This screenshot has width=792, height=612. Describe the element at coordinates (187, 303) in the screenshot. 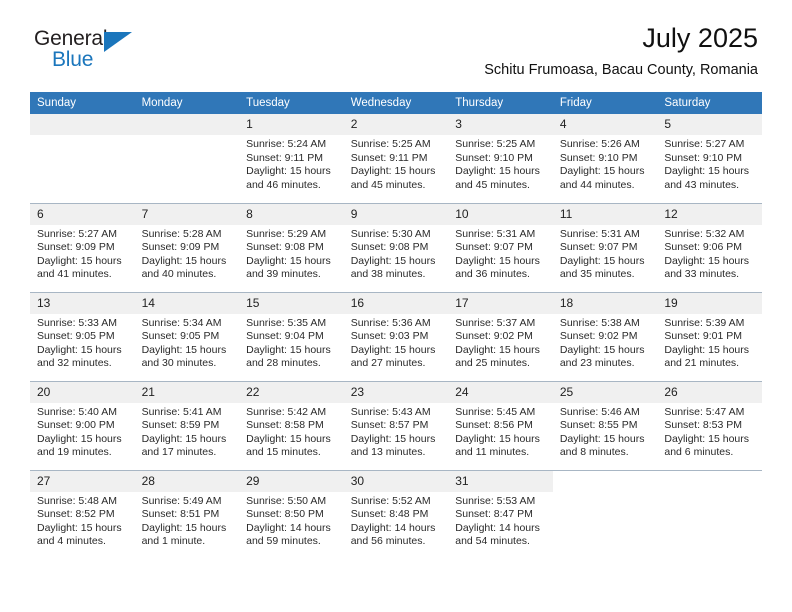

I see `day-number: 14` at that location.